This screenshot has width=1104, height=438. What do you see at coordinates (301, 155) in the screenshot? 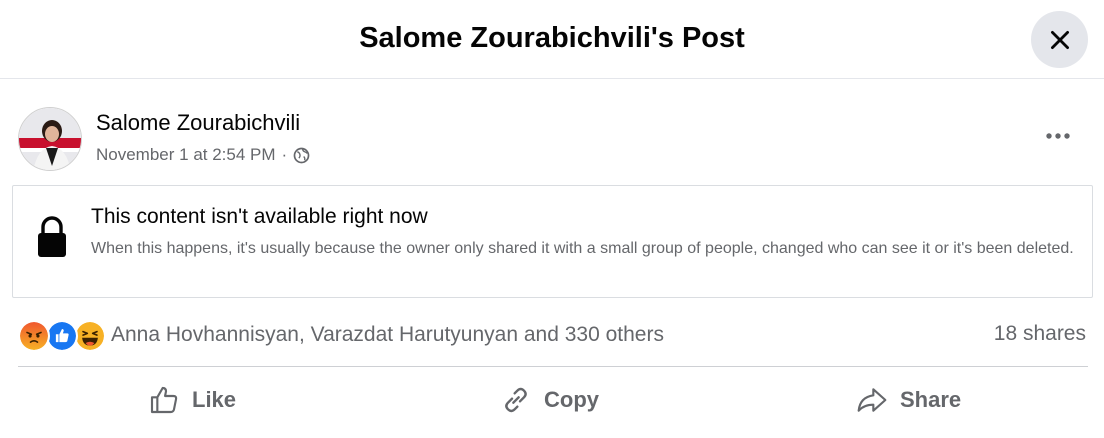
I see `globe-icon` at bounding box center [301, 155].